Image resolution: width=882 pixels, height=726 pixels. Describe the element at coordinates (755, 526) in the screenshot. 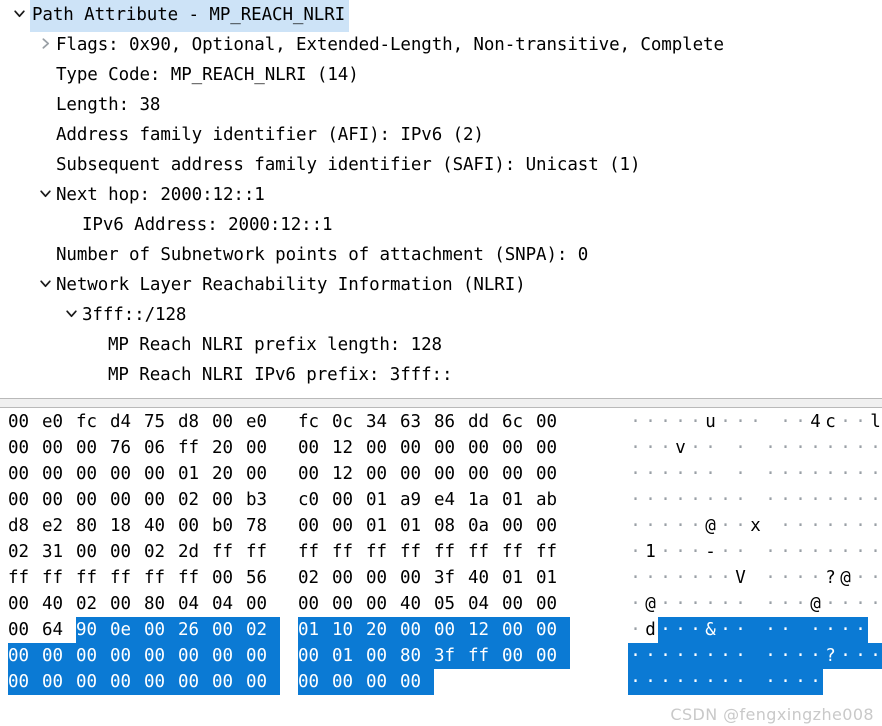

I see `ascii-char: x` at that location.